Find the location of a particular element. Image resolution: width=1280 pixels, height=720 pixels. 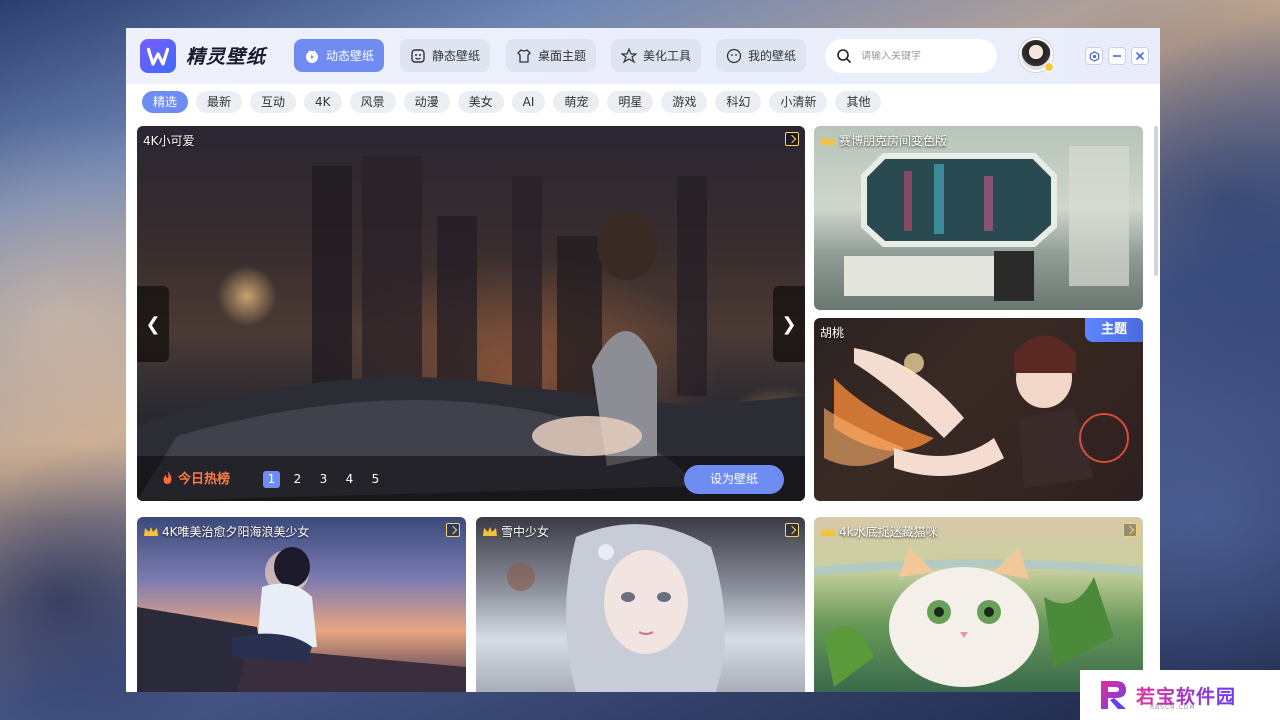

search-icon is located at coordinates (844, 56).